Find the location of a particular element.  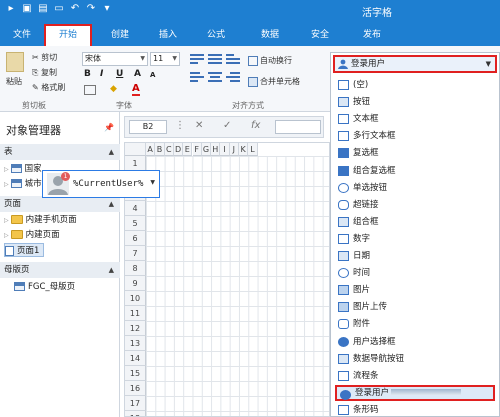

font-color-button: A is located at coordinates (136, 89).